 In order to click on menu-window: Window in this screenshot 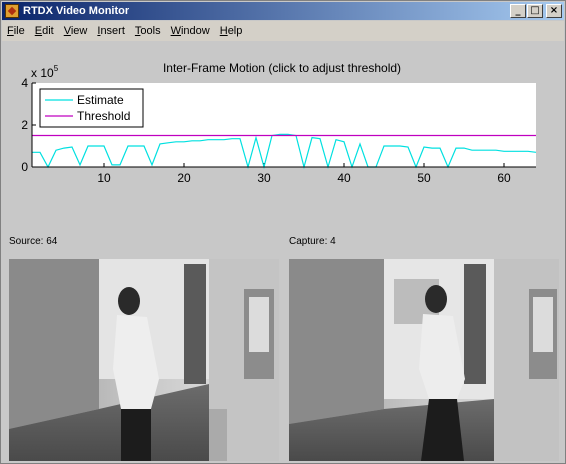, I will do `click(190, 31)`.